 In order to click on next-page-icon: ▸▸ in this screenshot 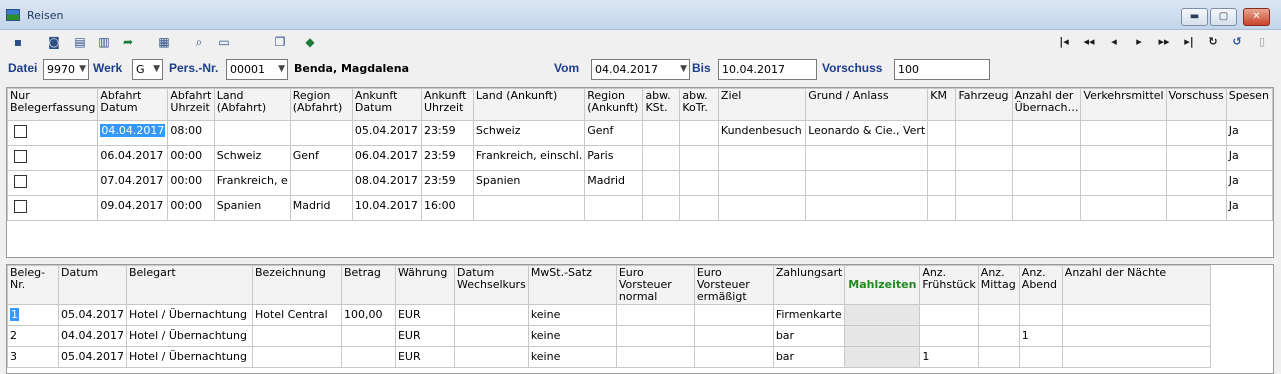, I will do `click(1164, 42)`.